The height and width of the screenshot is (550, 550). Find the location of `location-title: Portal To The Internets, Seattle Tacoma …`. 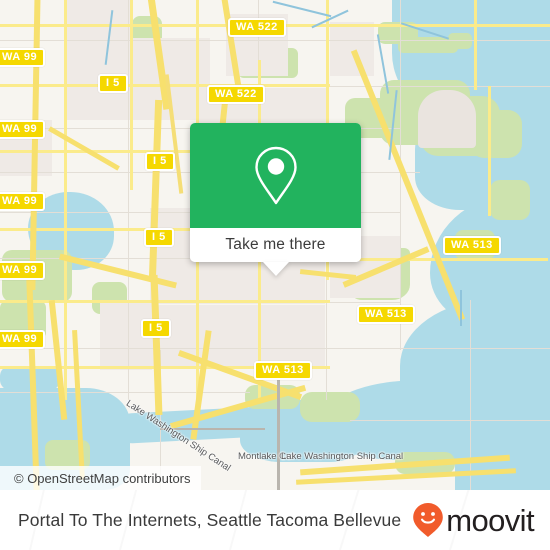

location-title: Portal To The Internets, Seattle Tacoma … is located at coordinates (210, 519).